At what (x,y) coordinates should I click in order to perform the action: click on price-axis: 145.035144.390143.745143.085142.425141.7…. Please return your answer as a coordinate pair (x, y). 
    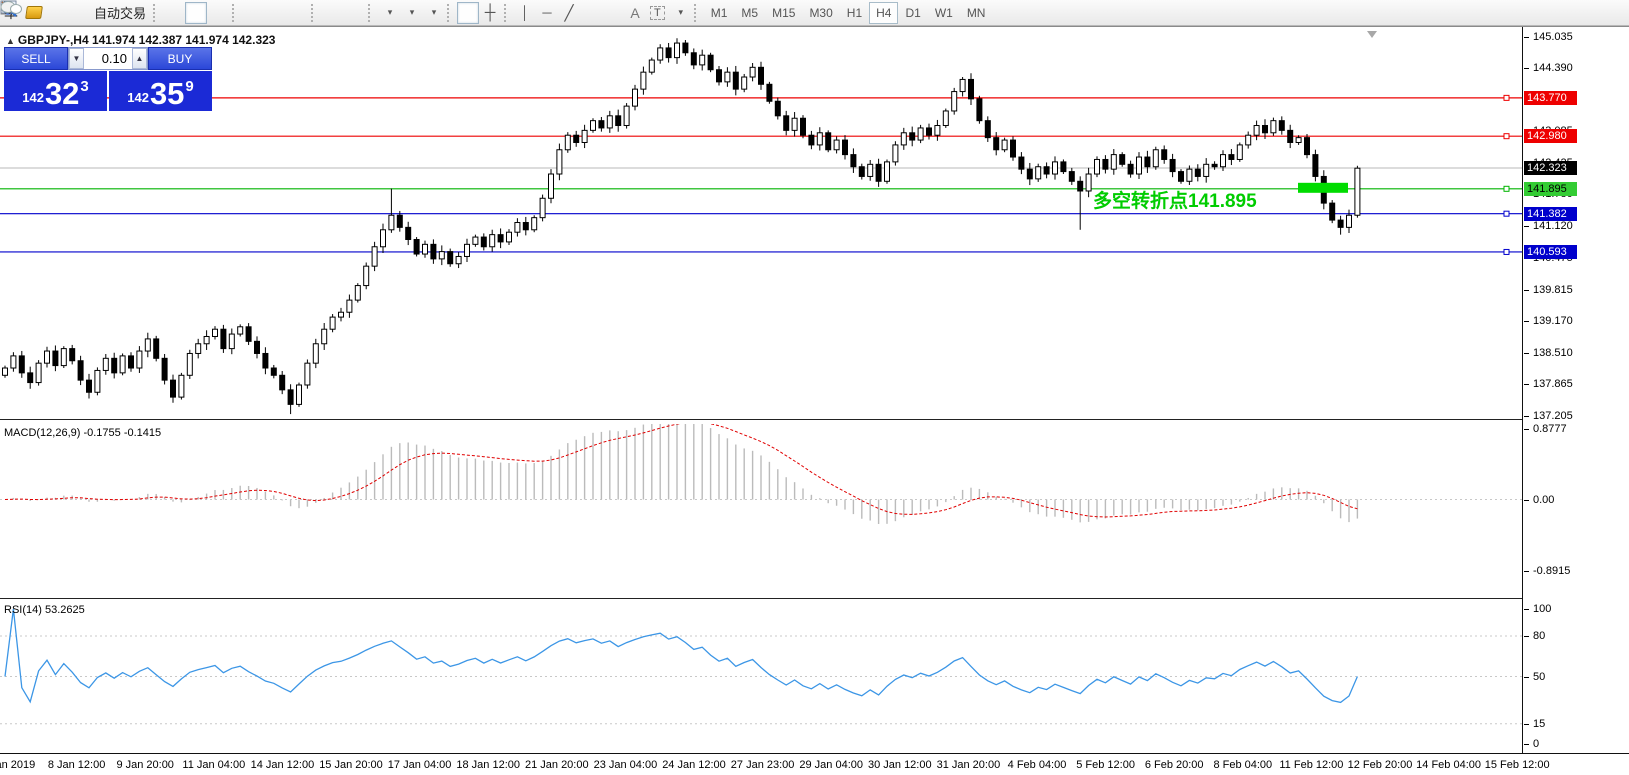
    Looking at the image, I should click on (1575, 390).